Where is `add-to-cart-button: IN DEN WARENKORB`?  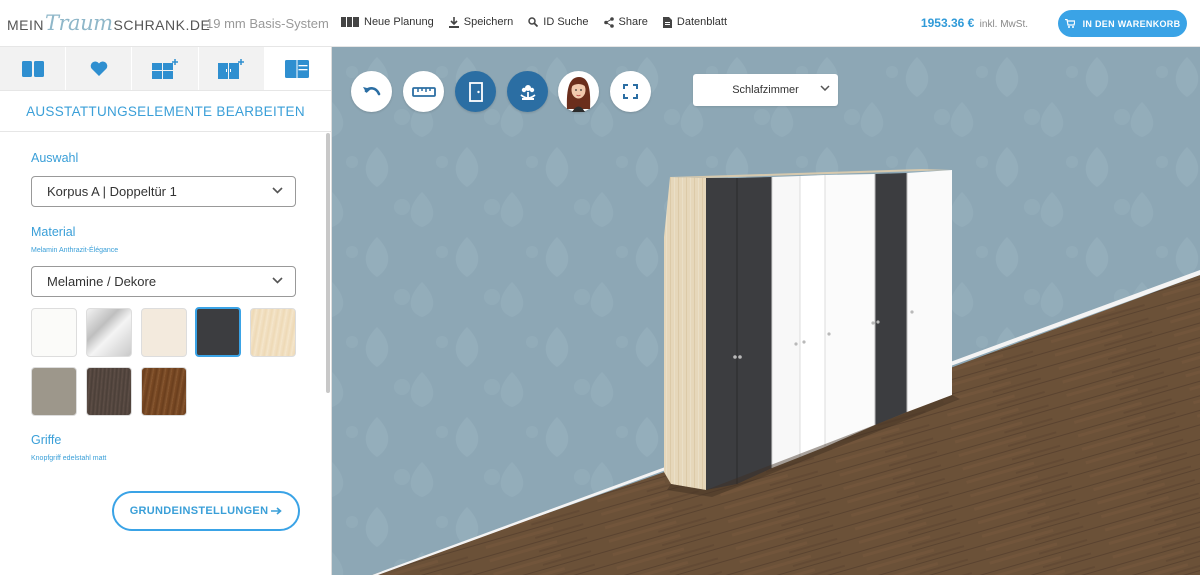 add-to-cart-button: IN DEN WARENKORB is located at coordinates (1122, 23).